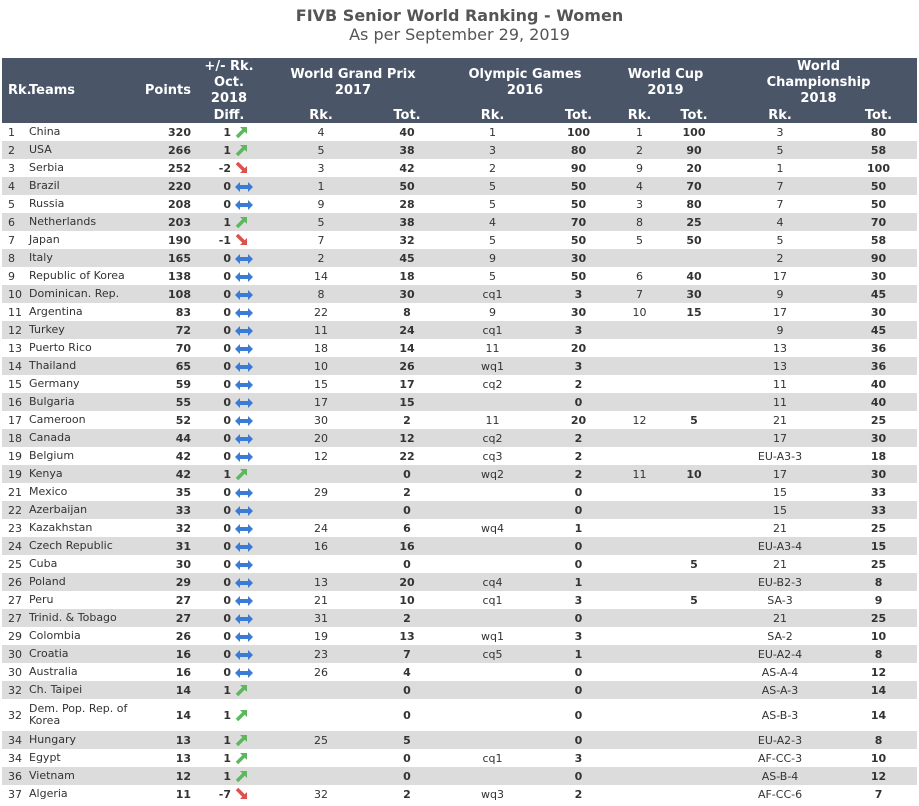 The image size is (919, 806). Describe the element at coordinates (249, 132) in the screenshot. I see `arrow-up-right-icon` at that location.